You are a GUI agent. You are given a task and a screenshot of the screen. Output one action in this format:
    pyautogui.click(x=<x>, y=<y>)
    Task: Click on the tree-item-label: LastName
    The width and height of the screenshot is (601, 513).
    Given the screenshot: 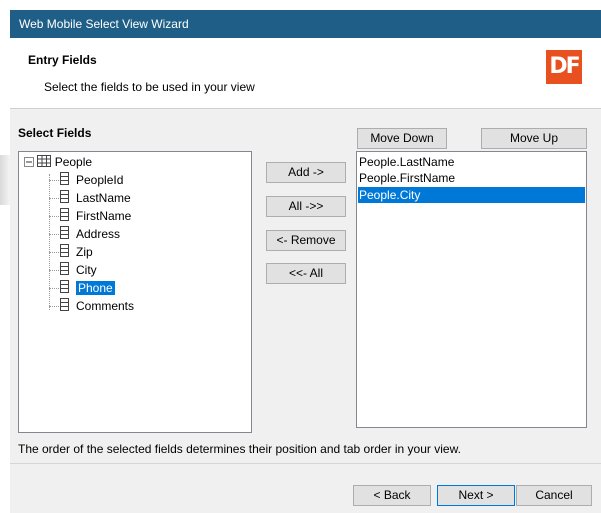 What is the action you would take?
    pyautogui.click(x=103, y=198)
    